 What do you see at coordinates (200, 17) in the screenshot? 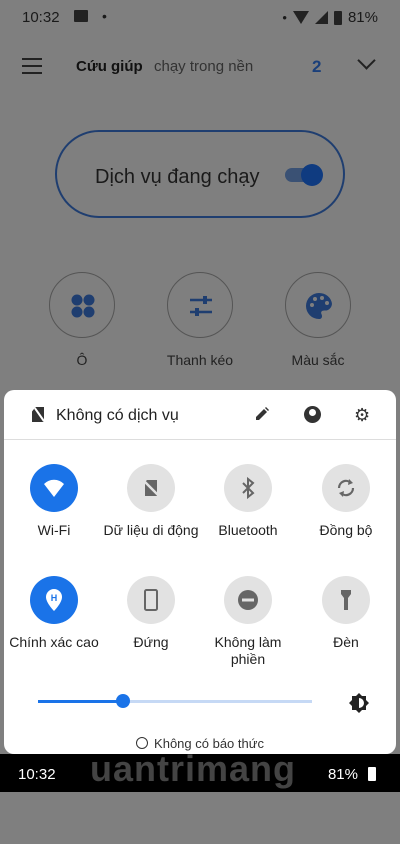
I see `status-bar: 10:32 • • 81%` at bounding box center [200, 17].